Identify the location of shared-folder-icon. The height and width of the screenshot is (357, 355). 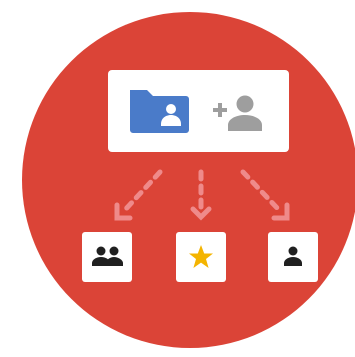
(159, 111).